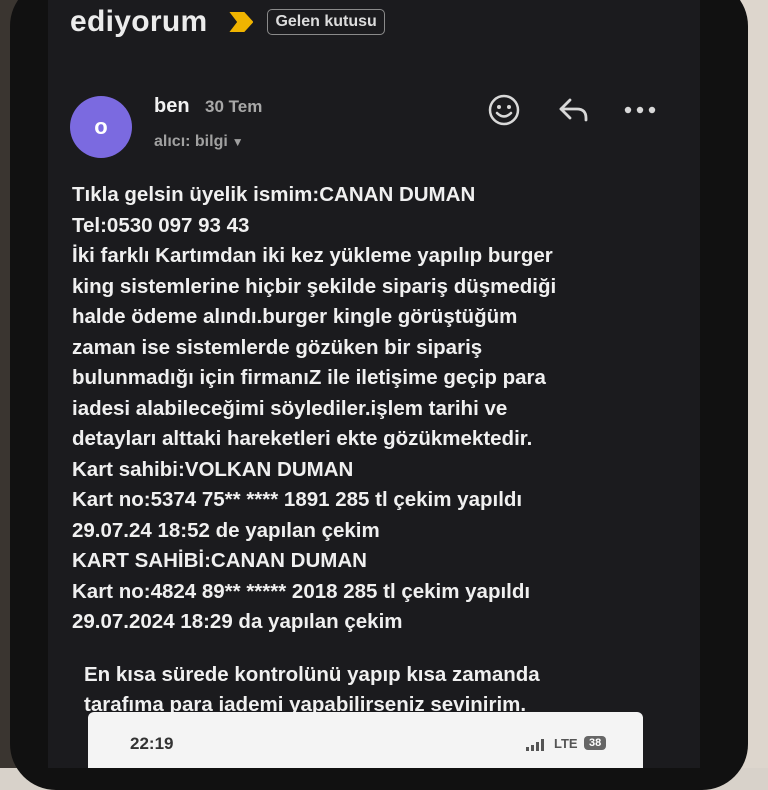 The height and width of the screenshot is (790, 768). What do you see at coordinates (237, 621) in the screenshot?
I see `body-line: 29.07.2024 18:29 da yapılan çekim` at bounding box center [237, 621].